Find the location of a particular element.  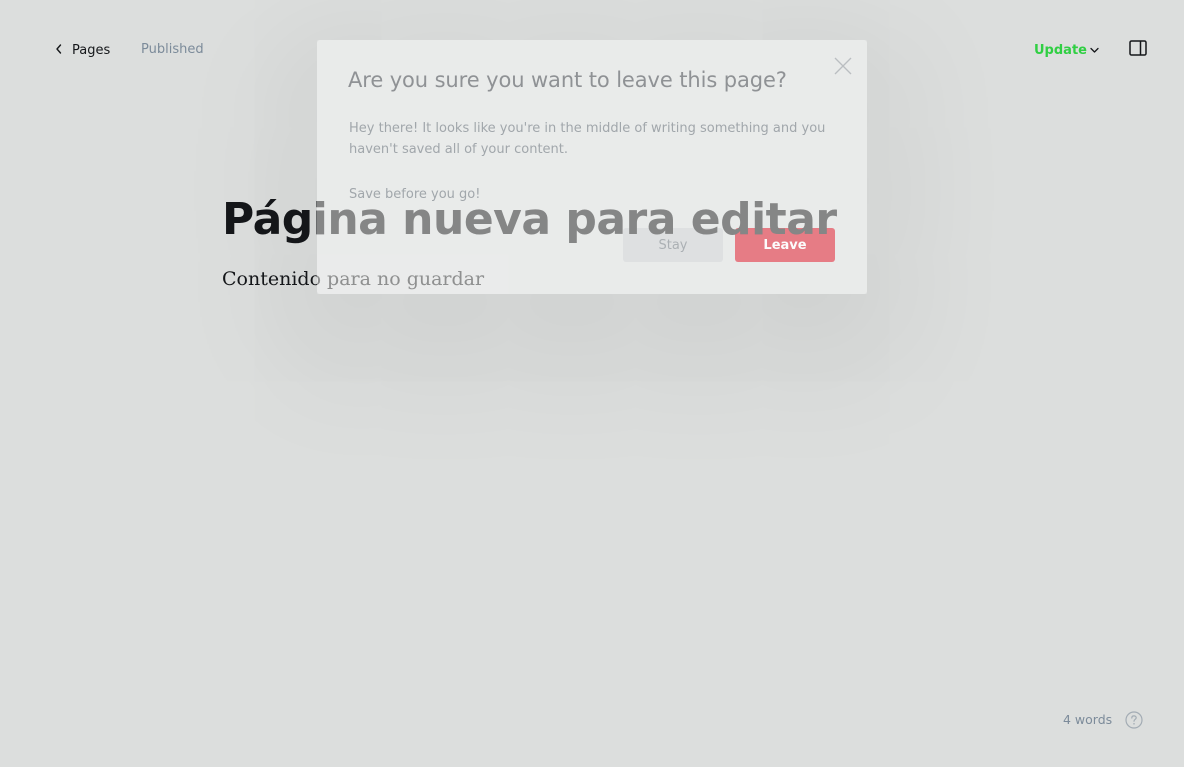

chevron-left-icon is located at coordinates (59, 50).